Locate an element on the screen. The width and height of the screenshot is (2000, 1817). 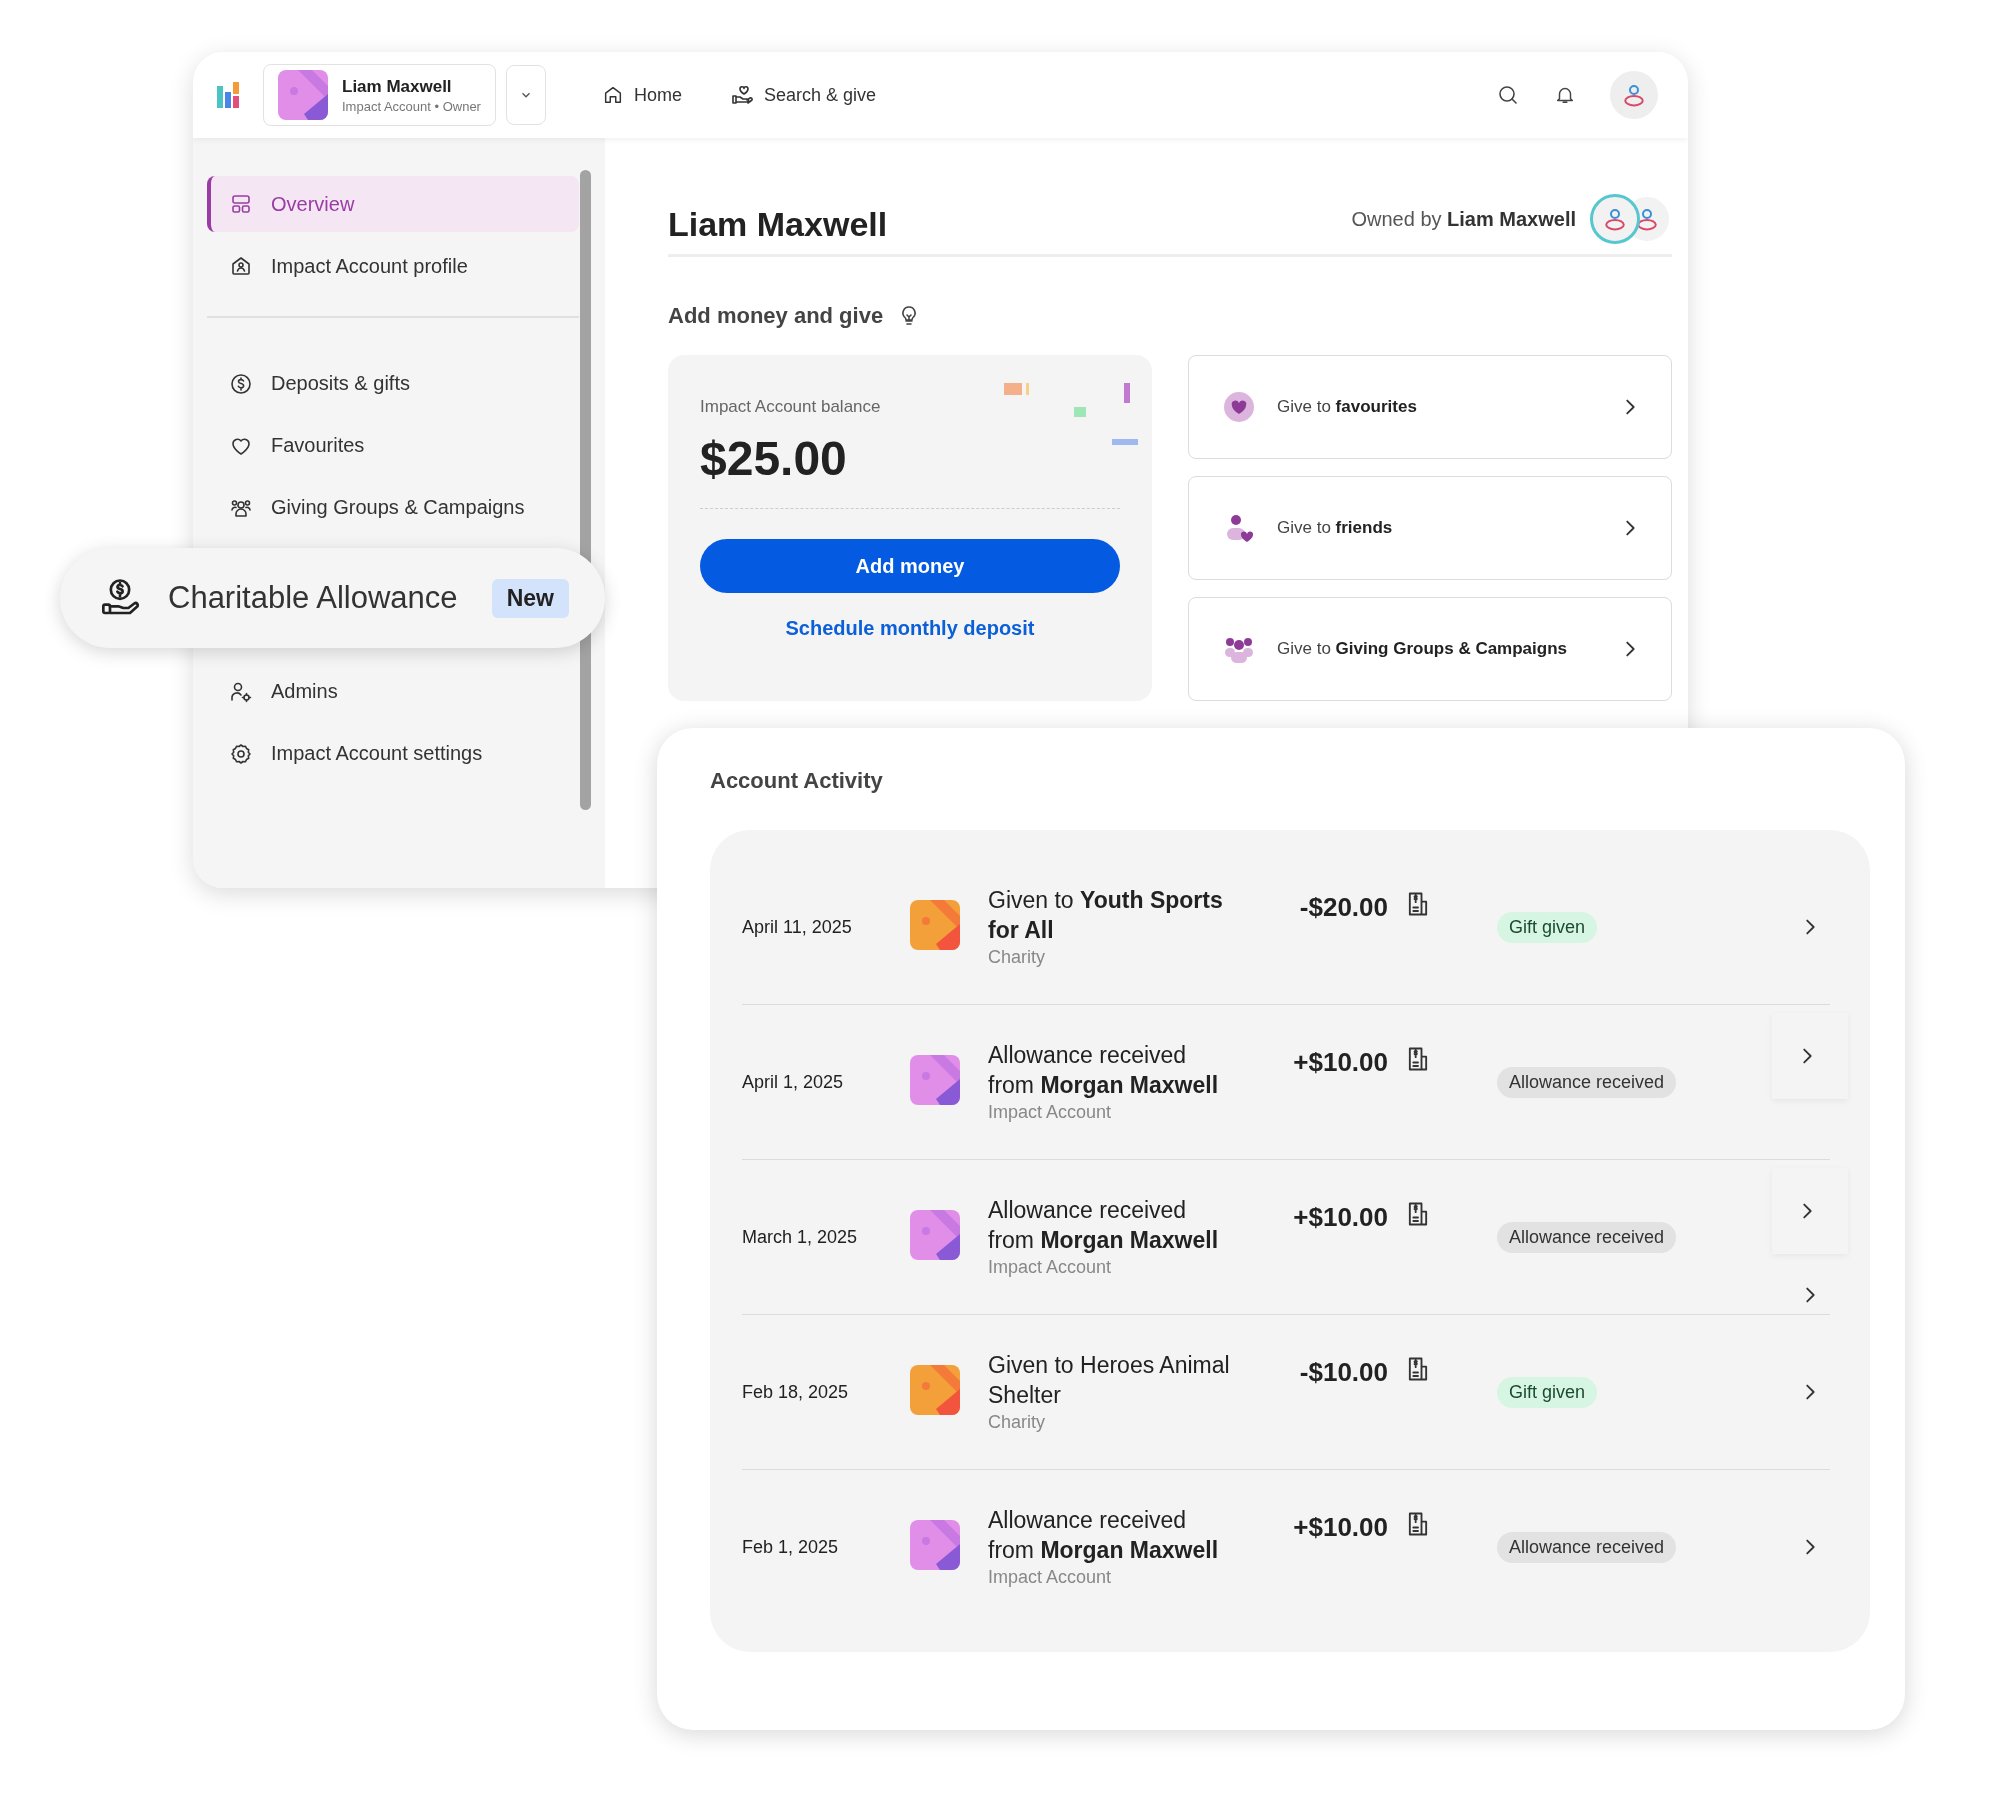
sidebar-item: Favourites is located at coordinates (393, 445).